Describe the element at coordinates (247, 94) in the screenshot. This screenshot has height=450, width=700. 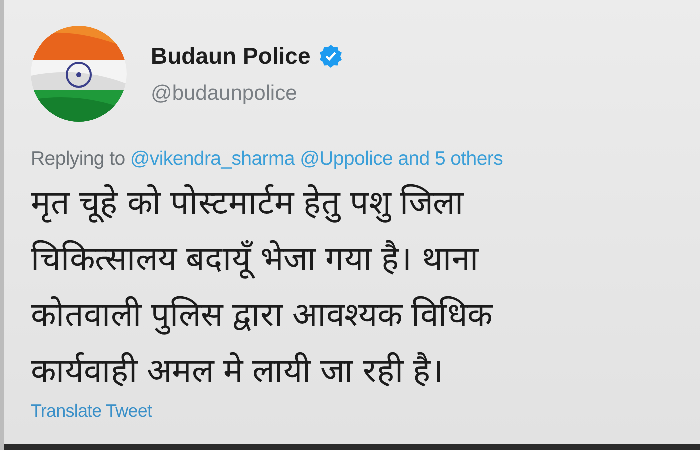
I see `account-handle: @budaunpolice` at that location.